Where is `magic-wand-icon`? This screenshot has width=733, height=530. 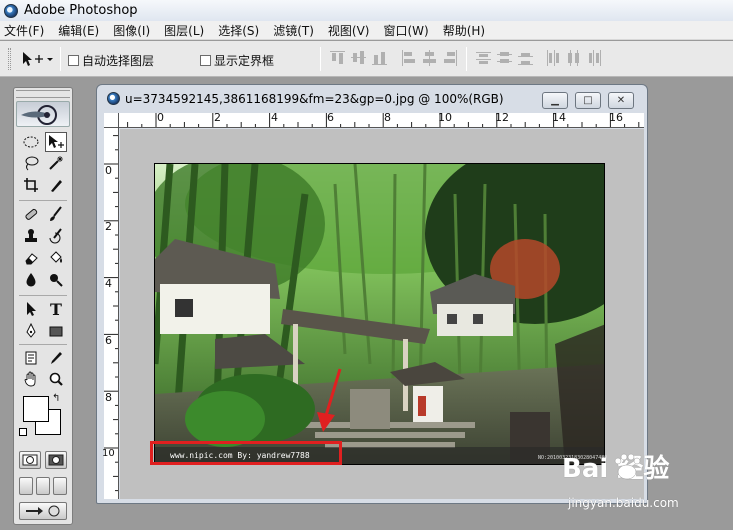 magic-wand-icon is located at coordinates (56, 163).